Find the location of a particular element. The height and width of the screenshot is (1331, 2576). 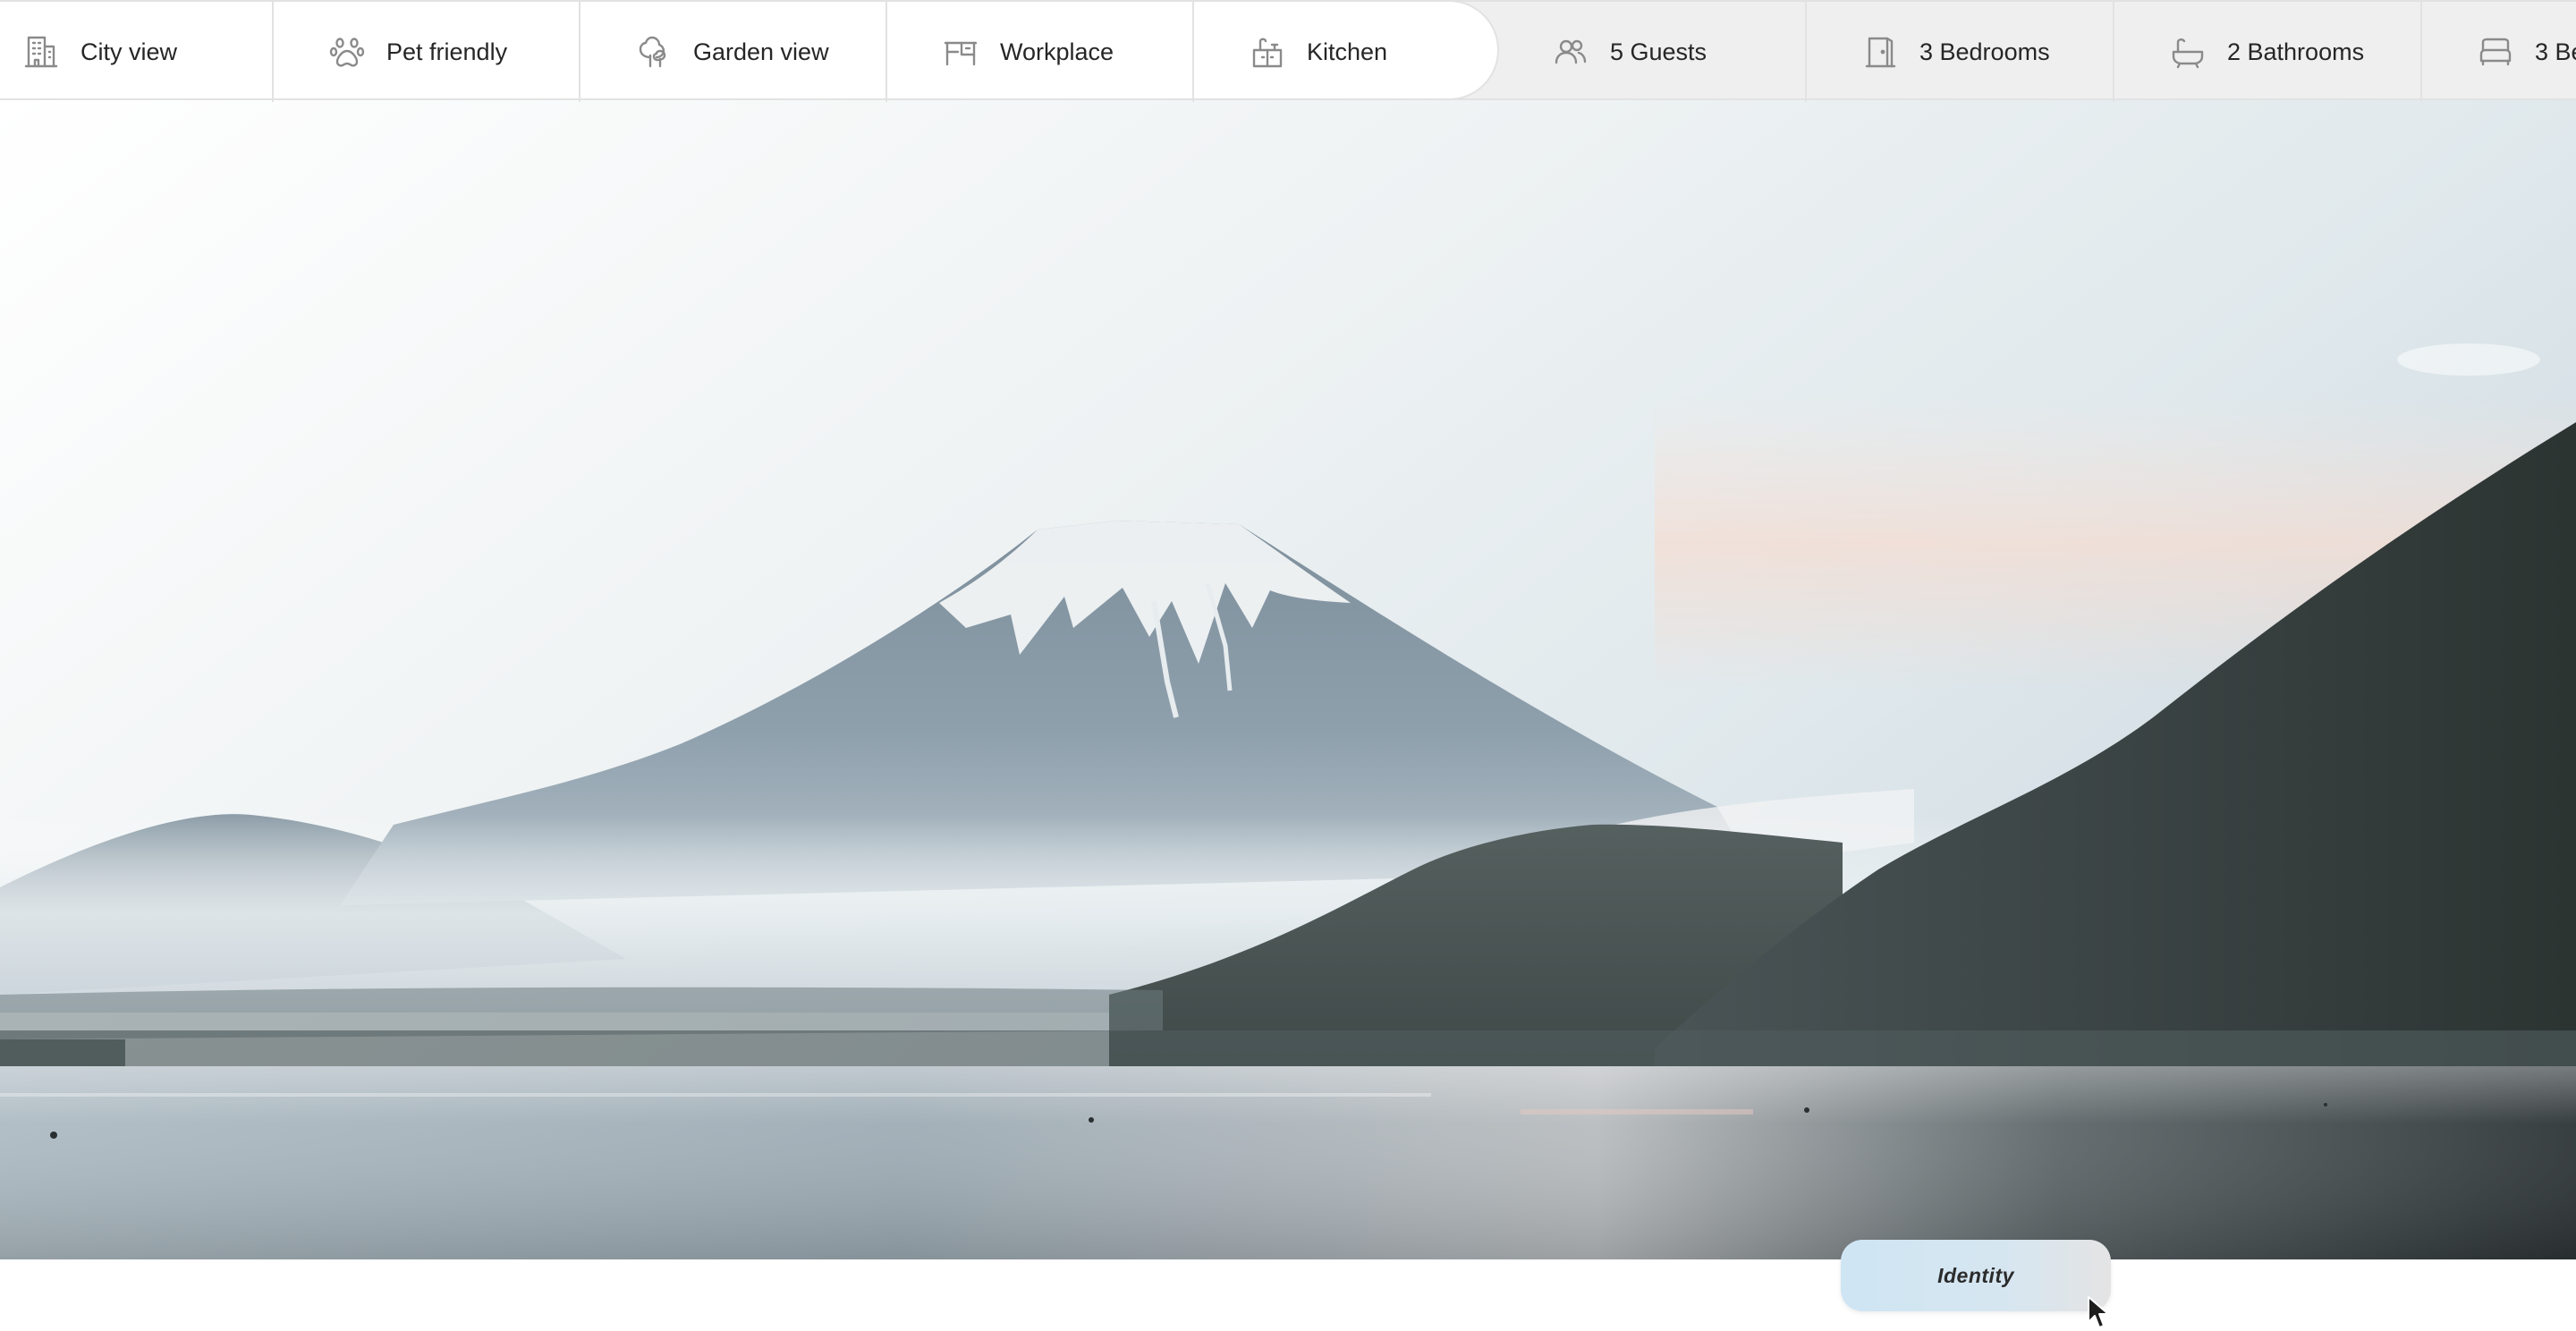

kitchen-icon is located at coordinates (1267, 52).